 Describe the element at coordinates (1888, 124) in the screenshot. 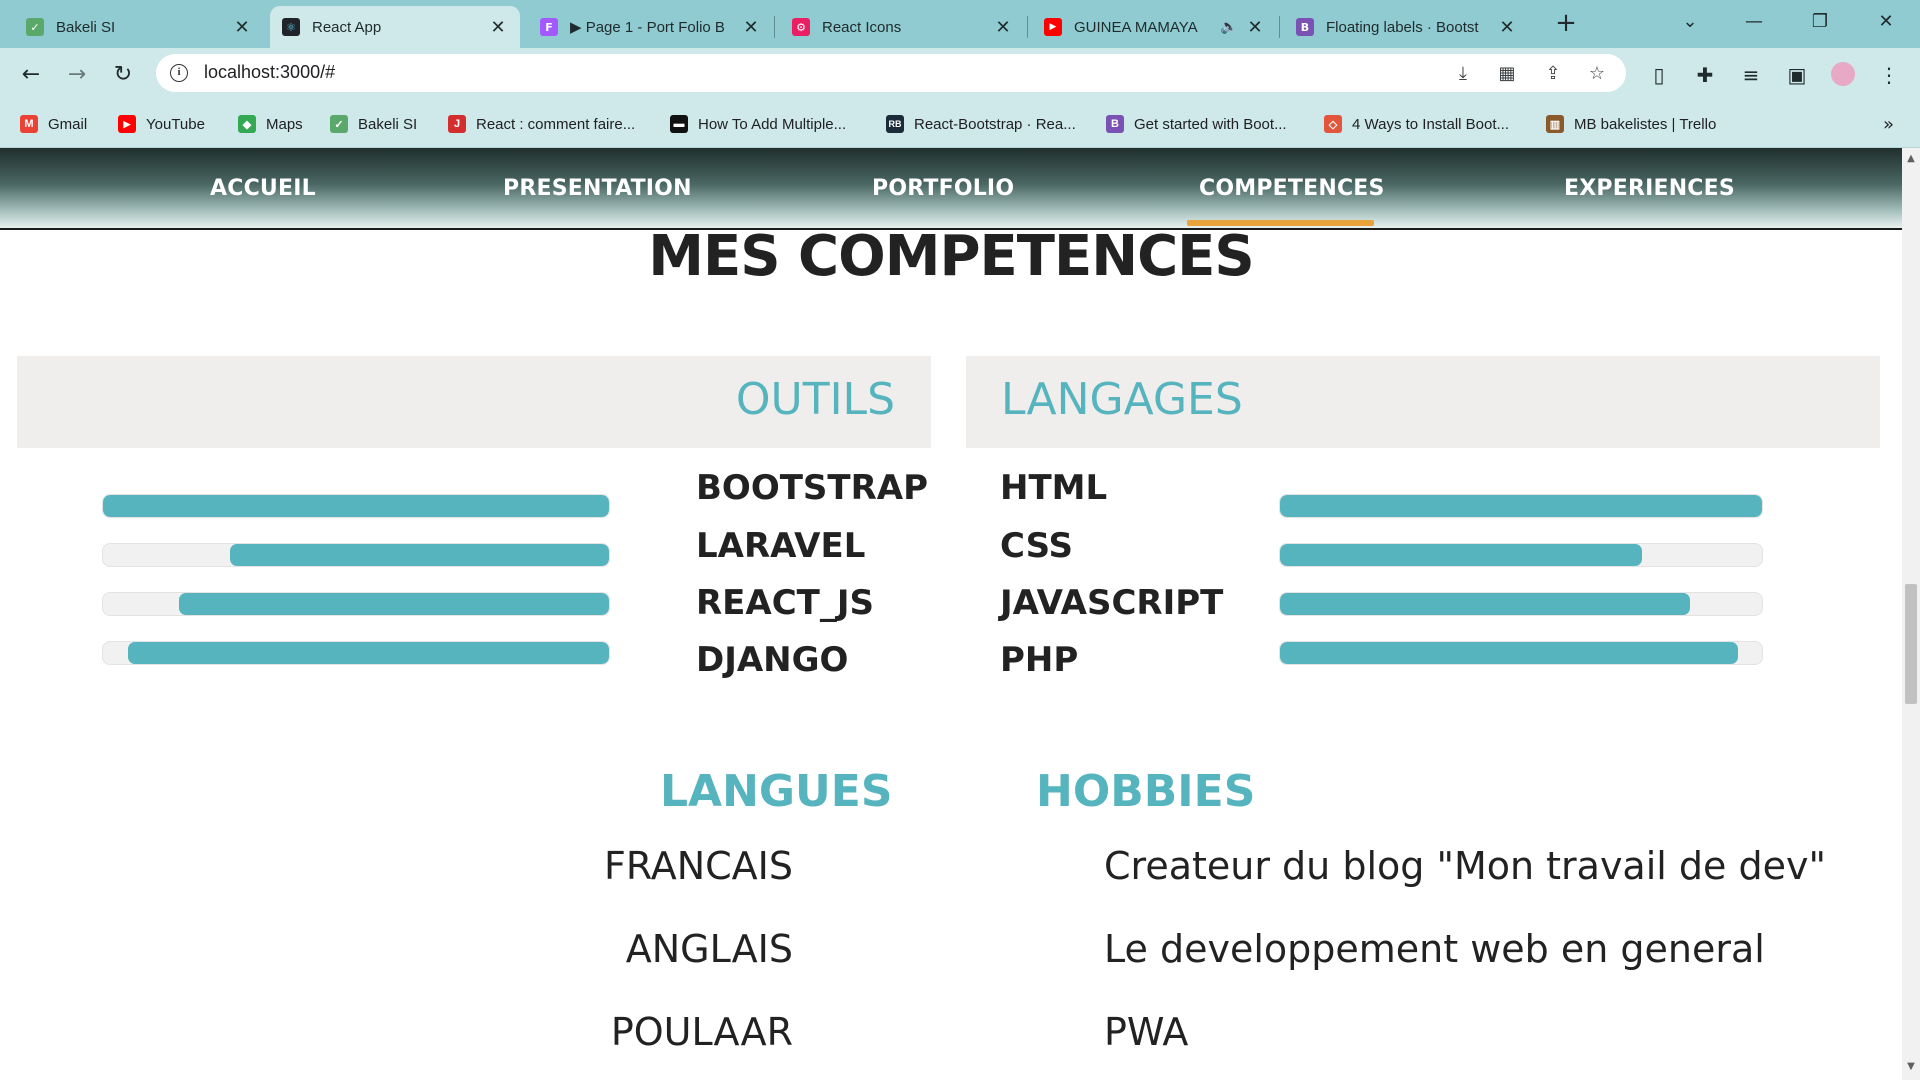

I see `more-bookmarks-icon: »` at that location.